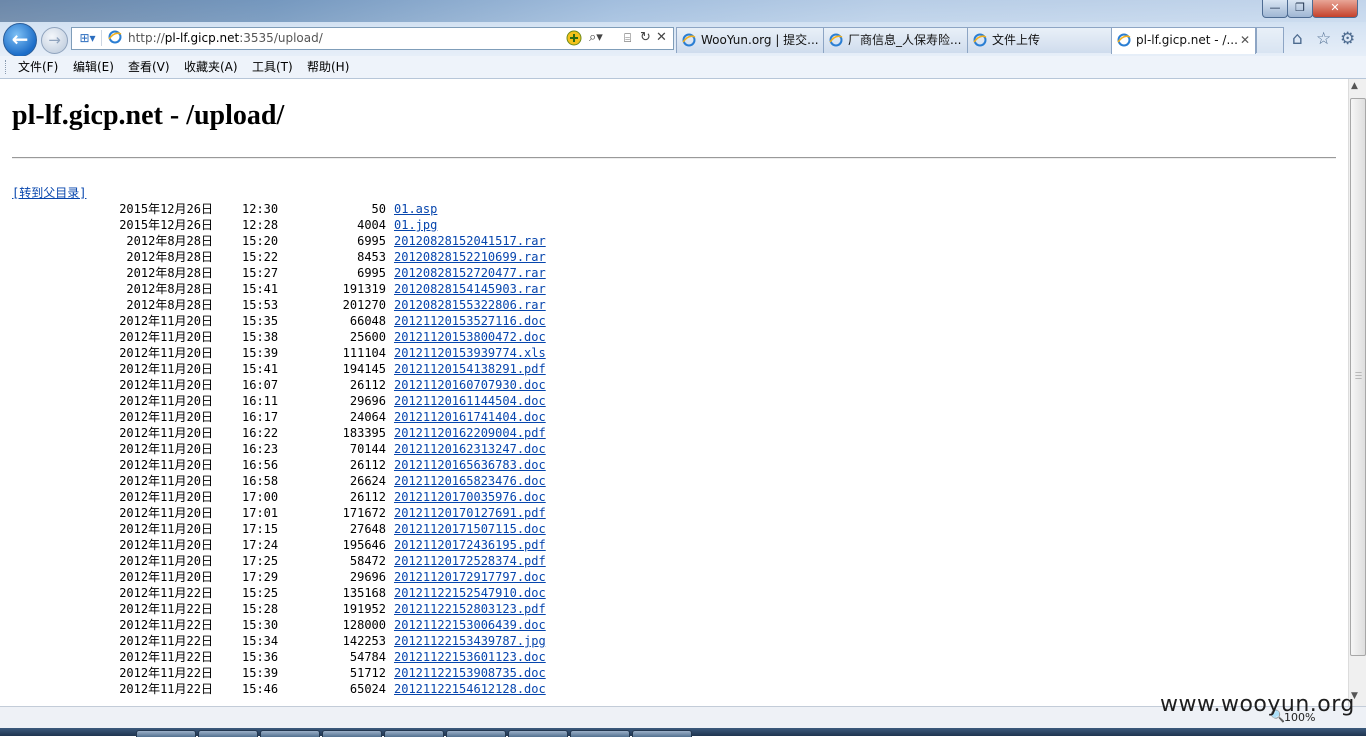  Describe the element at coordinates (470, 561) in the screenshot. I see `file-link: 20121120172528374.pdf` at that location.